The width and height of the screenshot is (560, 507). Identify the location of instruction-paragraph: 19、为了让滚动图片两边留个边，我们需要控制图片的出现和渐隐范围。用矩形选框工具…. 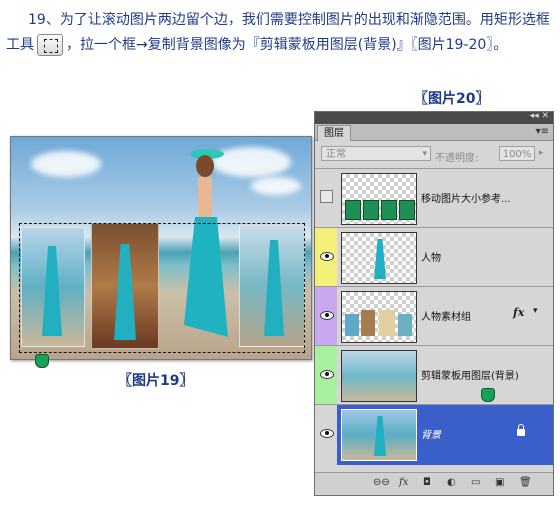
(280, 33).